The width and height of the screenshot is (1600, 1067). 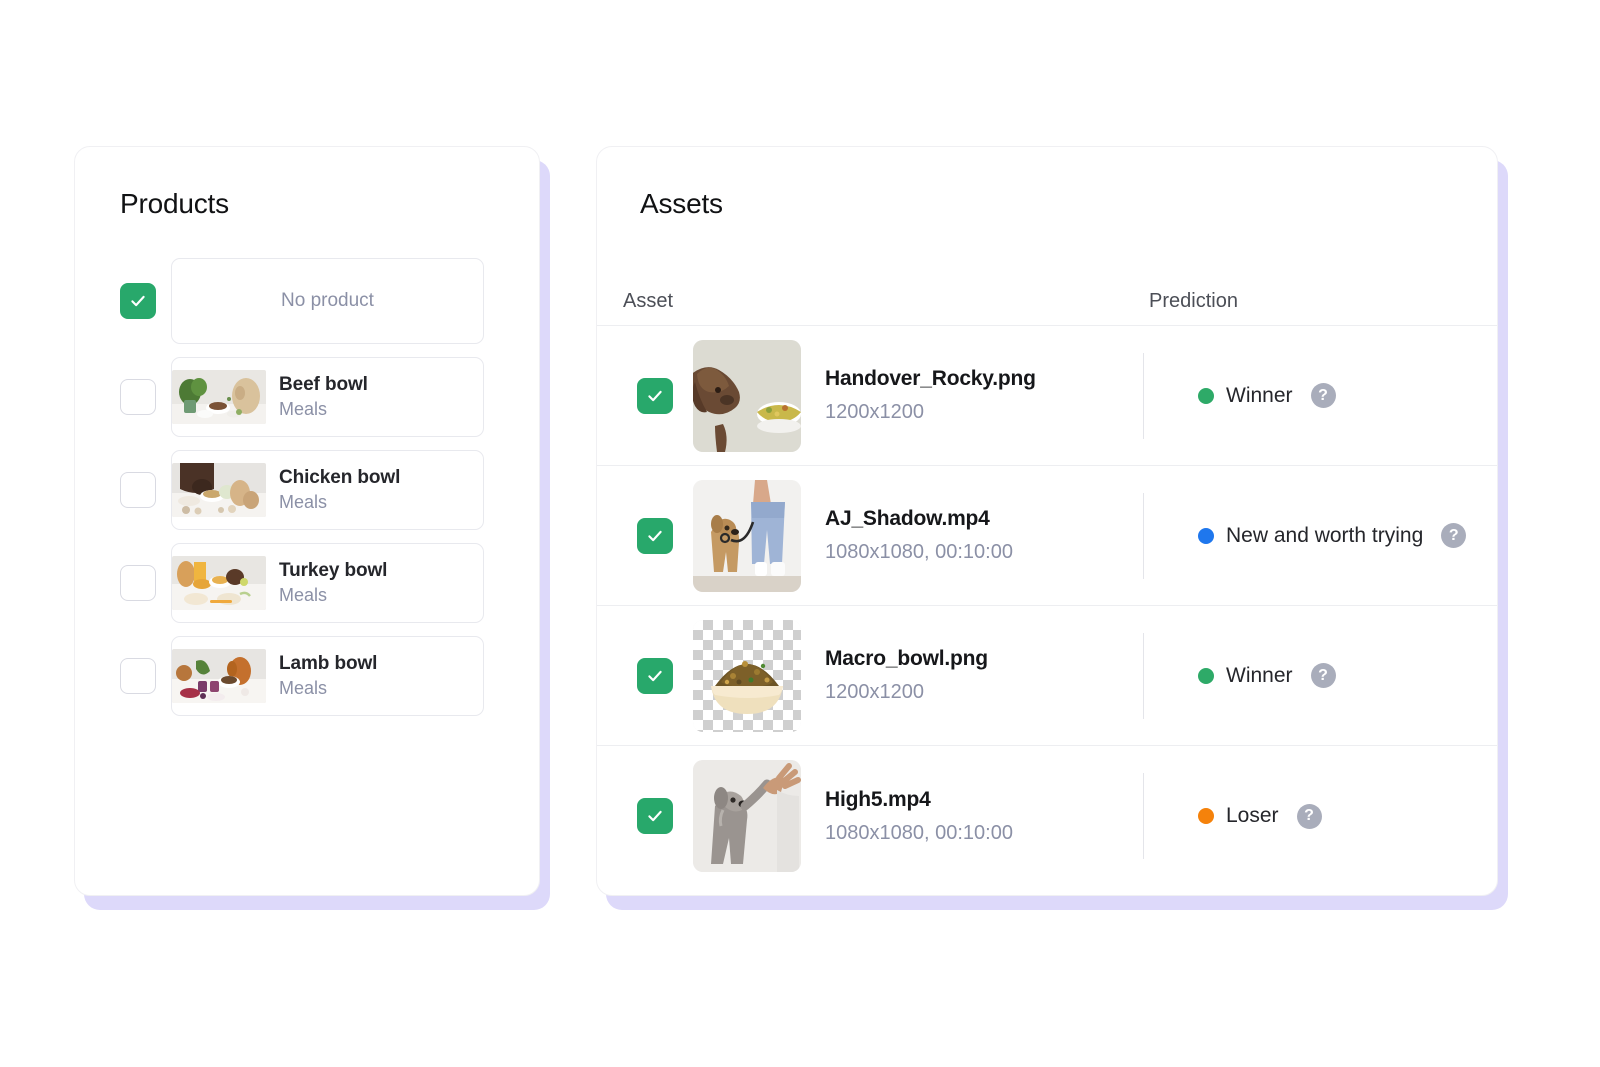 I want to click on table-row: High5.mp4 1080x1080, 00:10:00 Loser ?, so click(x=1047, y=816).